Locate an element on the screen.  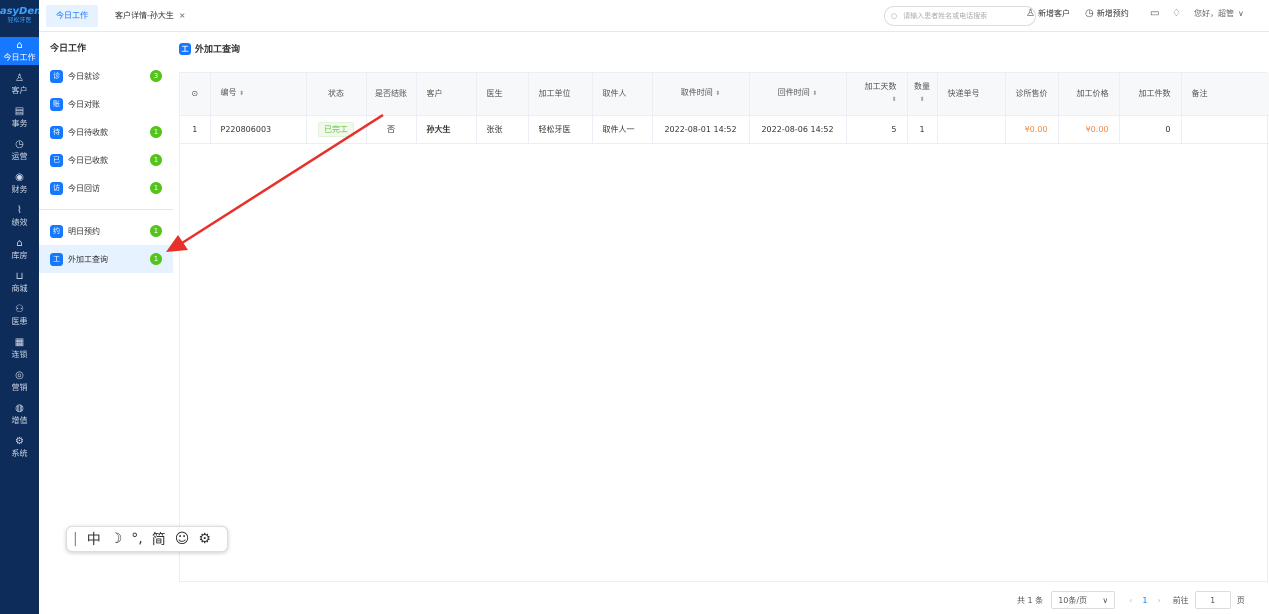
cell-customer: 孙大生 is located at coordinates (446, 129).